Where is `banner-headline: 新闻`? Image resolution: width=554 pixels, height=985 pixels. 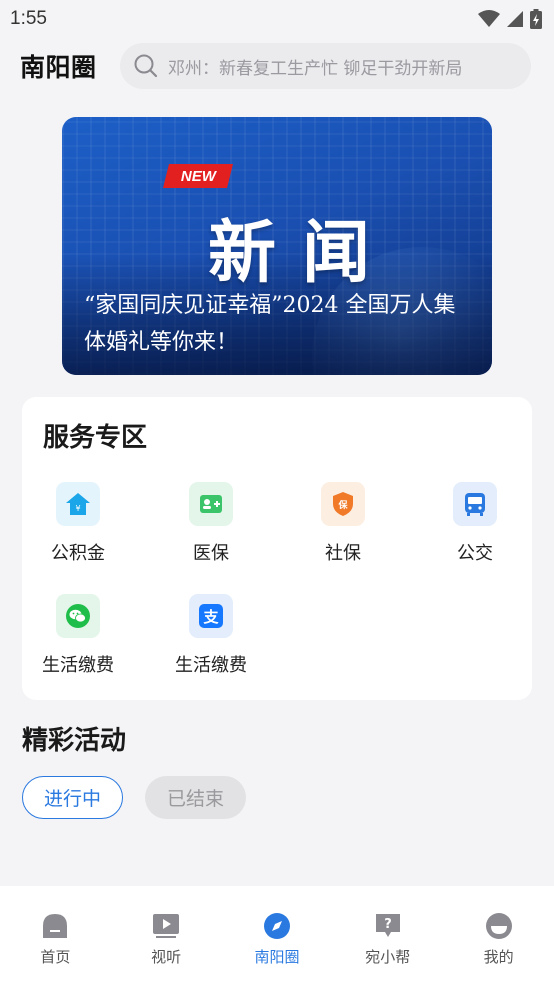 banner-headline: 新闻 is located at coordinates (302, 253).